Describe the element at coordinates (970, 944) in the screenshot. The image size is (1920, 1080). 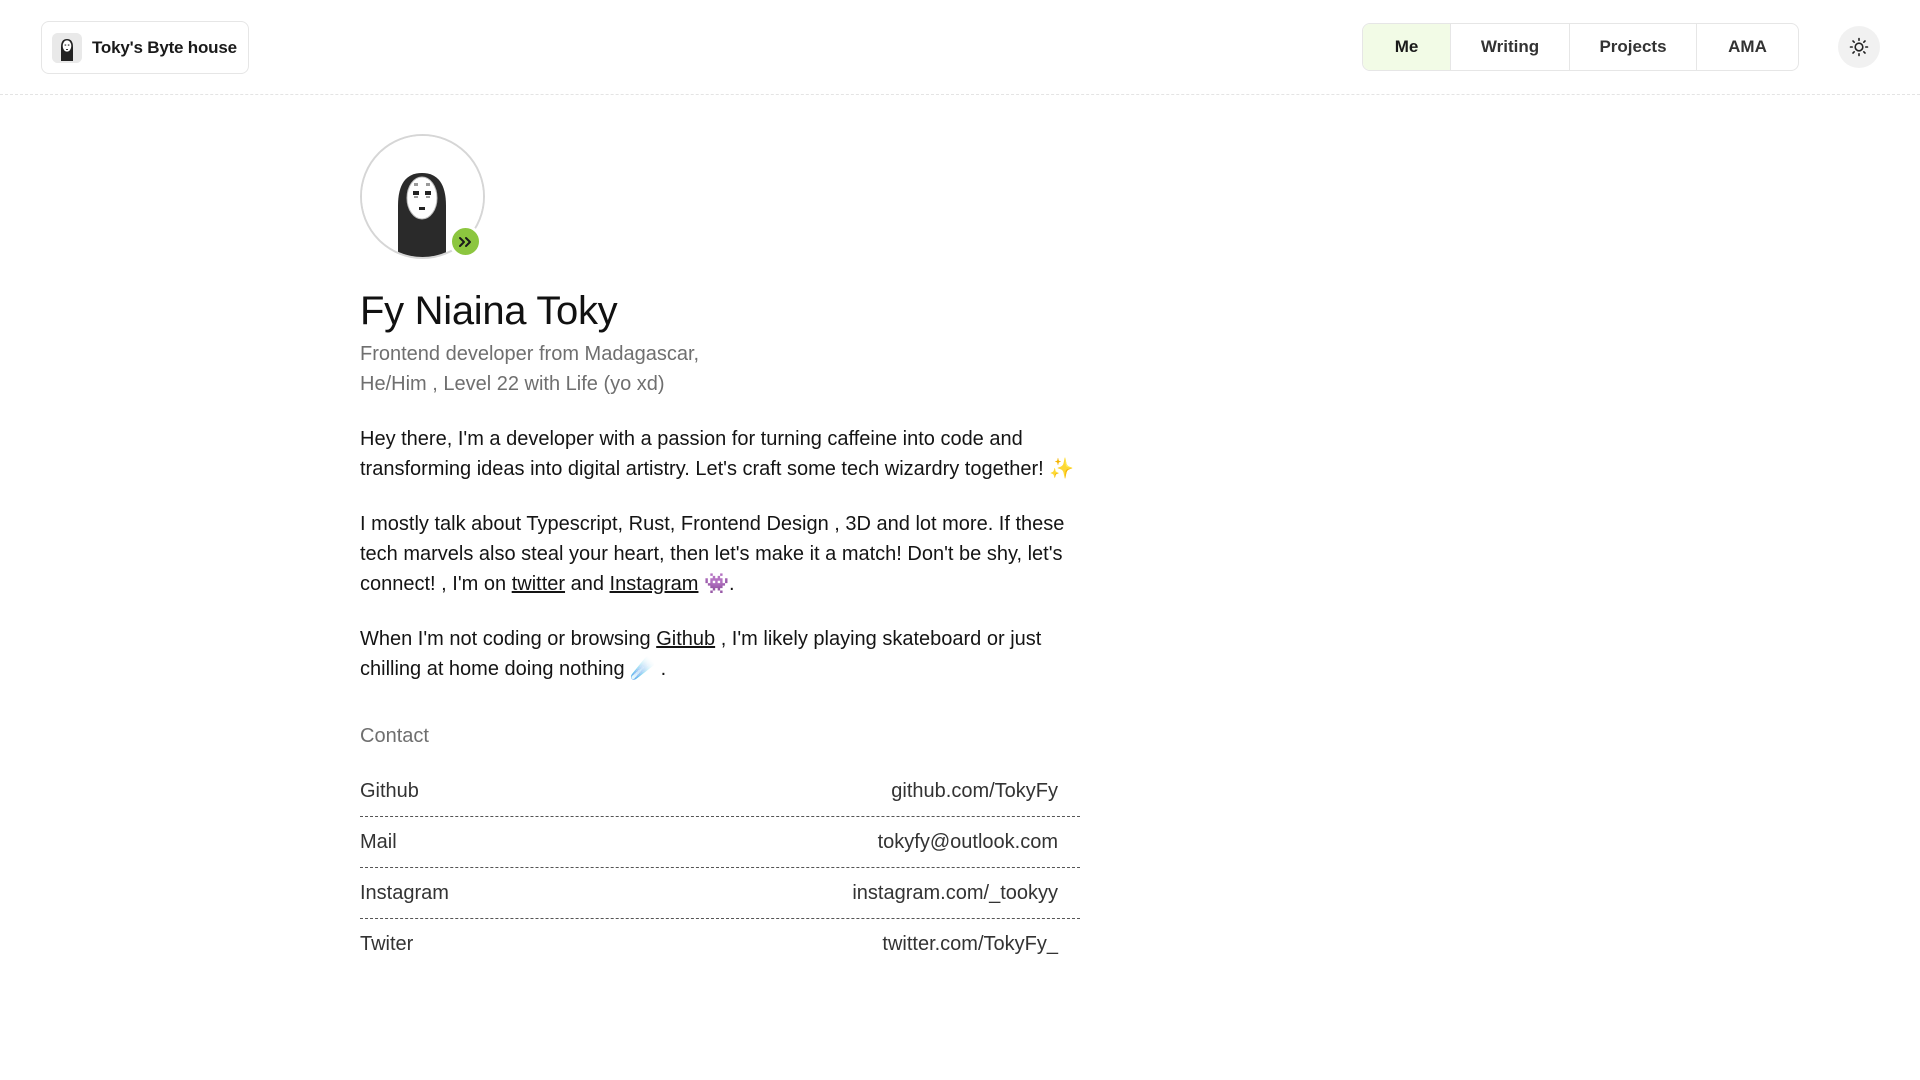
I see `contact-value-twitter: twitter.com/TokyFy_` at that location.